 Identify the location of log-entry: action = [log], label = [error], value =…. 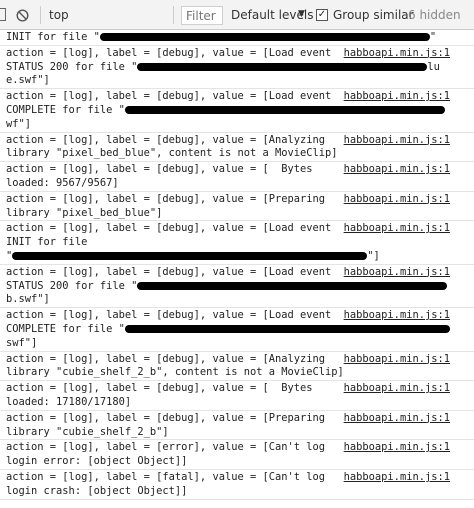
(237, 455).